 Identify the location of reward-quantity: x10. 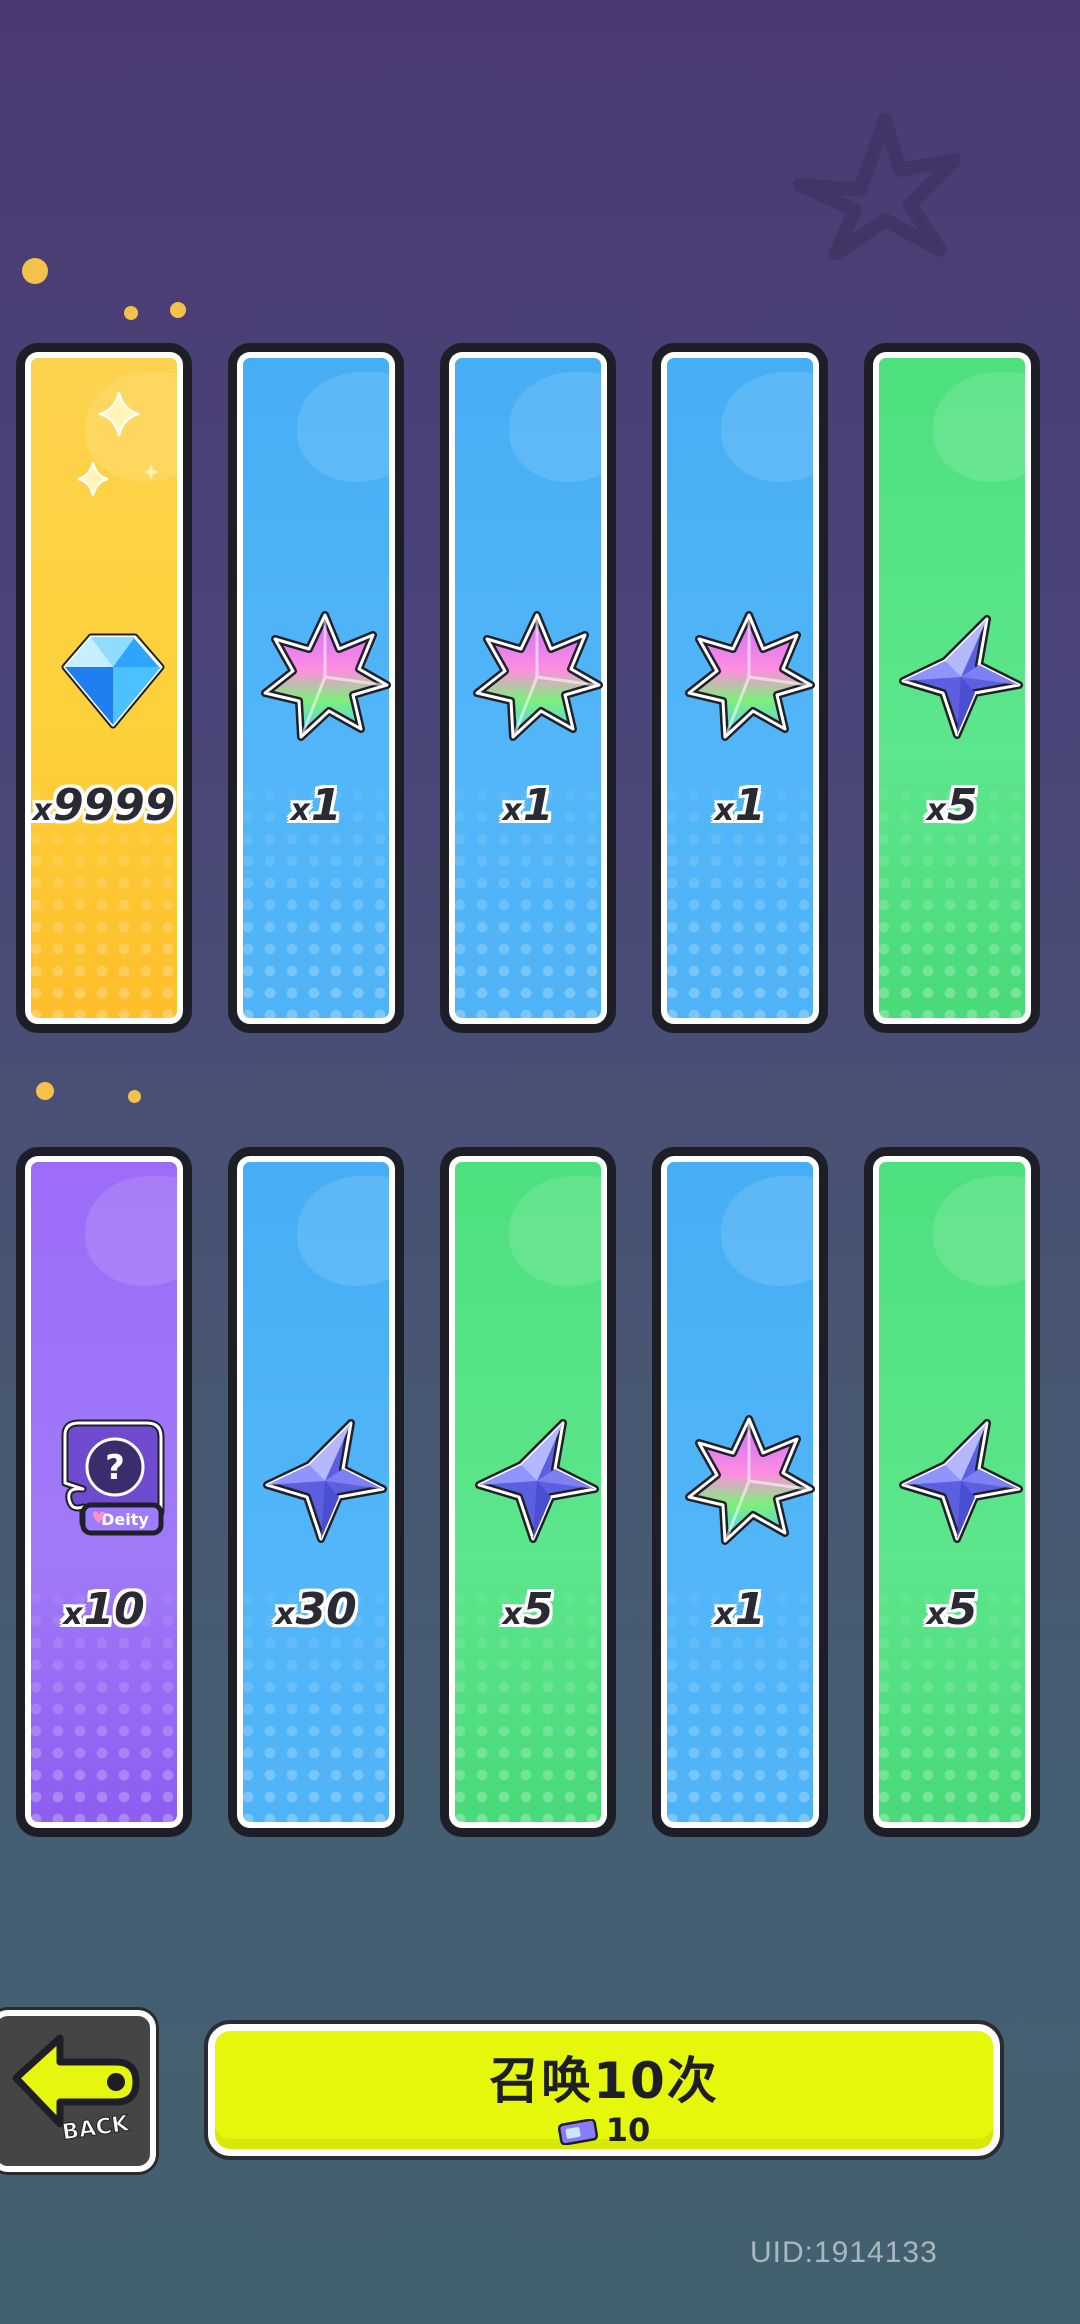
(104, 1609).